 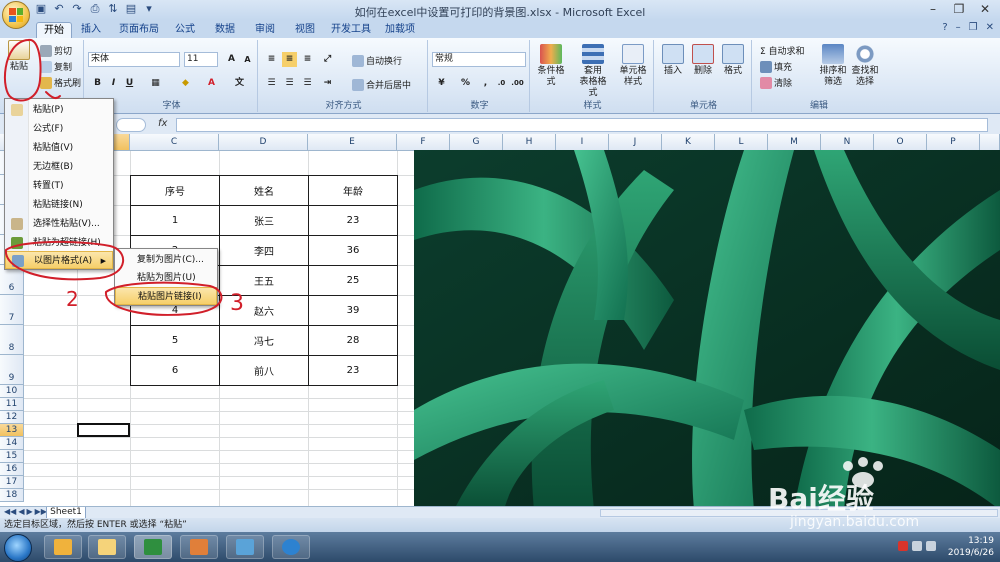 What do you see at coordinates (12, 482) in the screenshot?
I see `row-header: 17` at bounding box center [12, 482].